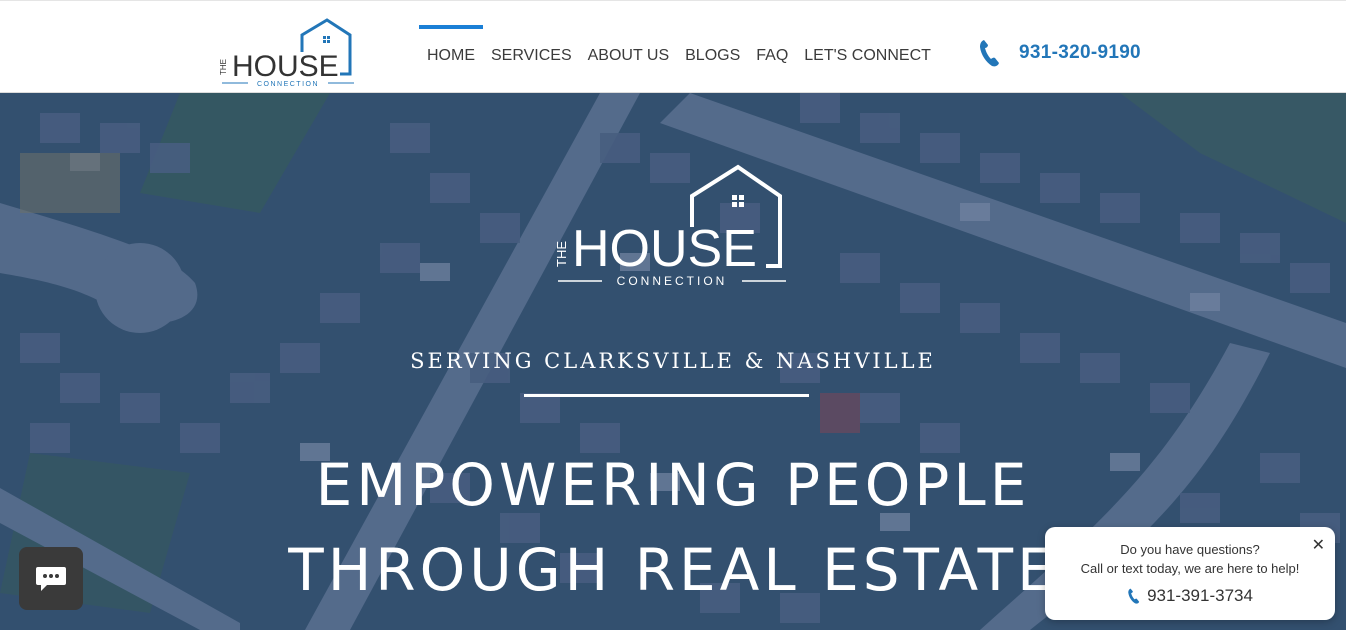 This screenshot has width=1346, height=630. I want to click on nav-home: HOME, so click(451, 50).